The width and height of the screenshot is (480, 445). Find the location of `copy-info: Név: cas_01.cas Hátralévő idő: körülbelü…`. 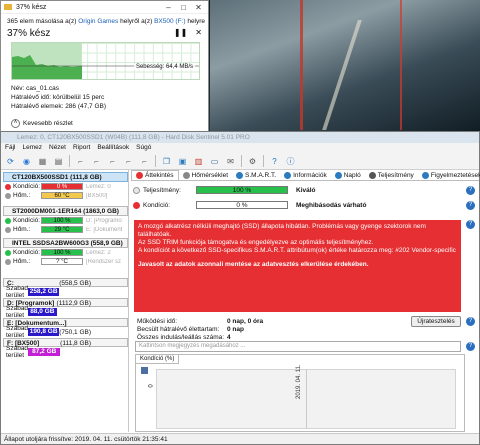

copy-info: Név: cas_01.cas Hátralévő idő: körülbelü… is located at coordinates (58, 97).